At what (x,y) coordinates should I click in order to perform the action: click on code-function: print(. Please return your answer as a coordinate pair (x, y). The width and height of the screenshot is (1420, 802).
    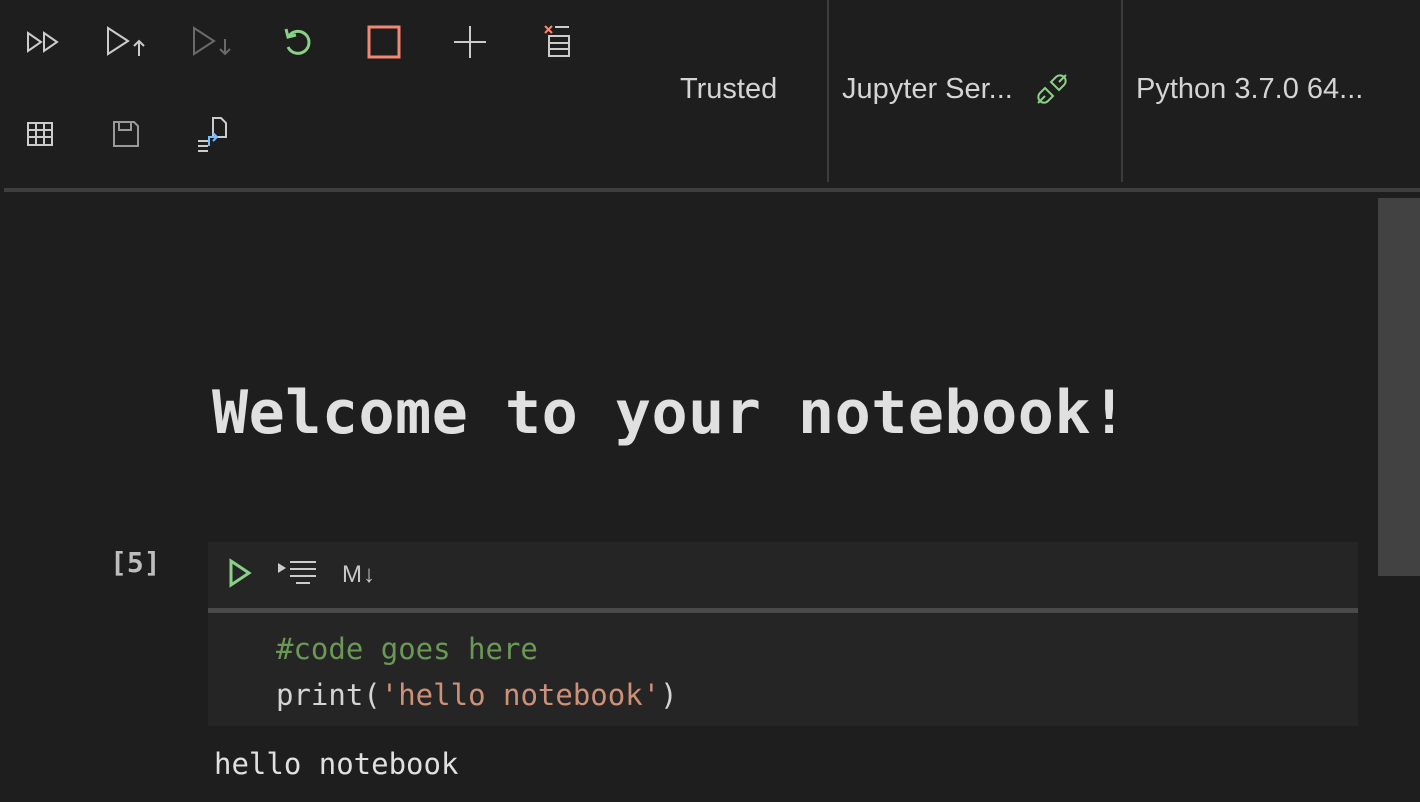
    Looking at the image, I should click on (328, 695).